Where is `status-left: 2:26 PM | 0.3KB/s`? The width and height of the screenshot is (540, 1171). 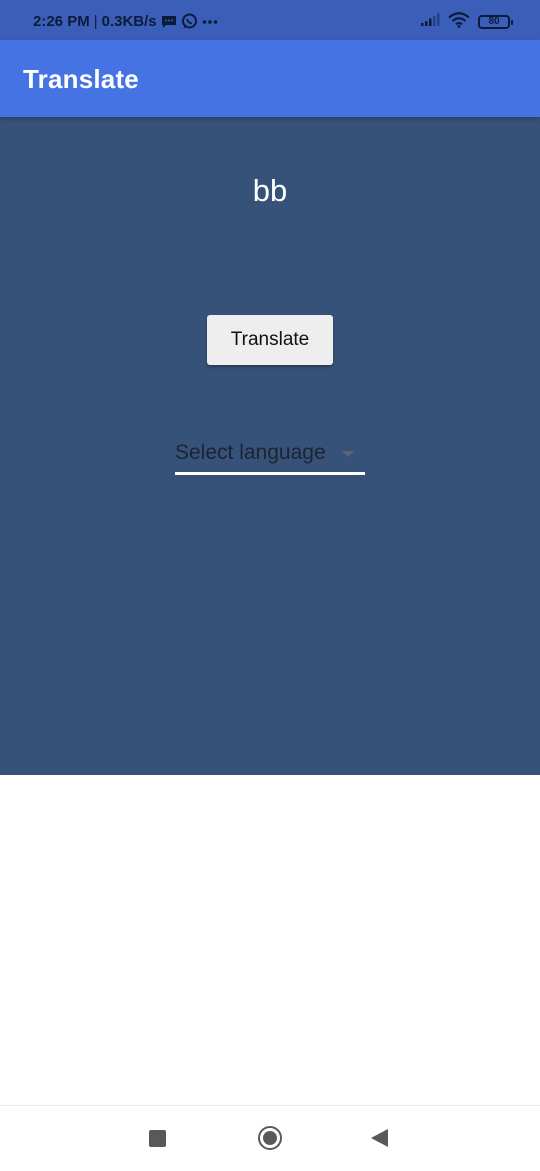 status-left: 2:26 PM | 0.3KB/s is located at coordinates (125, 21).